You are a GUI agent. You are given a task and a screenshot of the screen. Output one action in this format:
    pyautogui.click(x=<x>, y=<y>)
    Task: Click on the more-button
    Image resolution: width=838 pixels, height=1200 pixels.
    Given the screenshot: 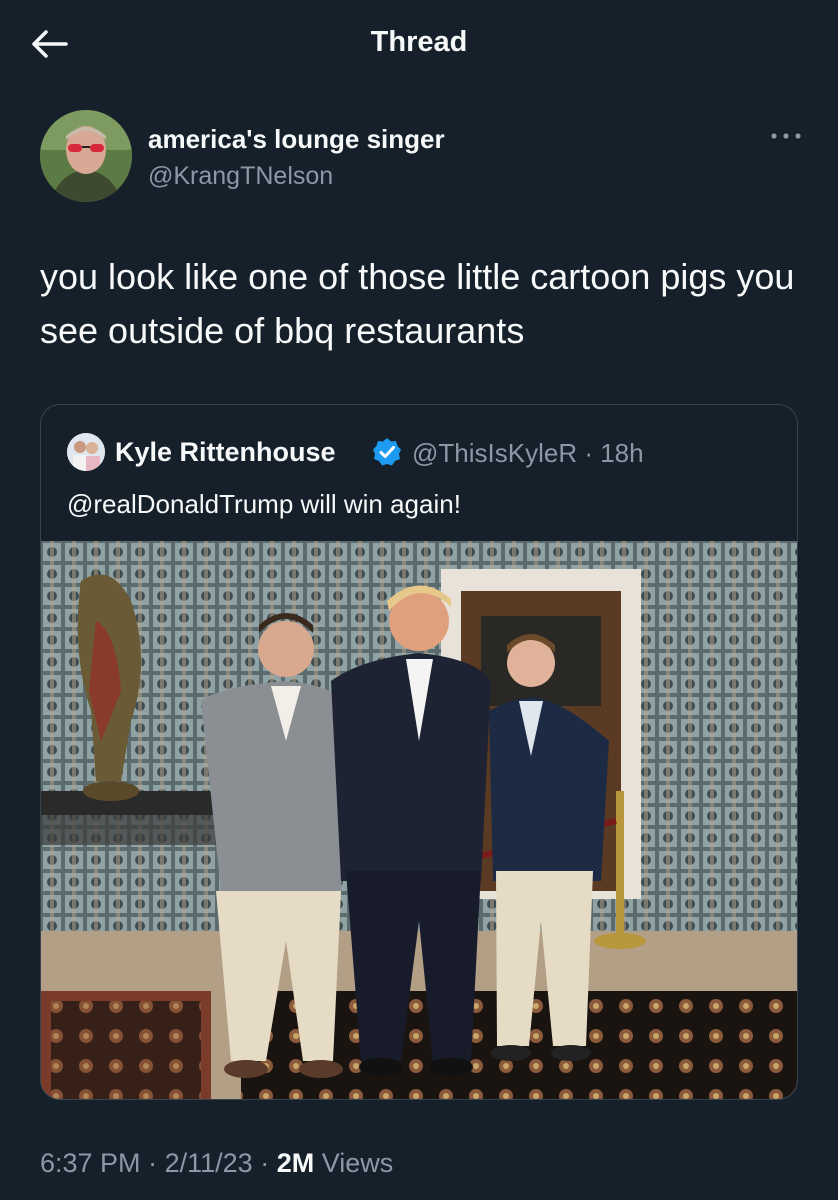 What is the action you would take?
    pyautogui.click(x=786, y=136)
    